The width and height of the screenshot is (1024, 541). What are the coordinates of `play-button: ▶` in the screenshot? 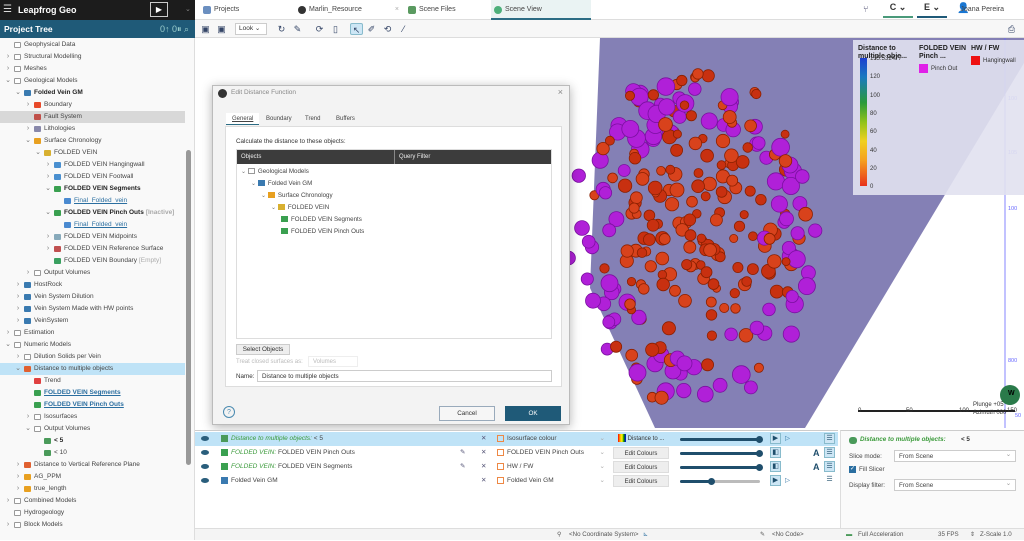 It's located at (159, 9).